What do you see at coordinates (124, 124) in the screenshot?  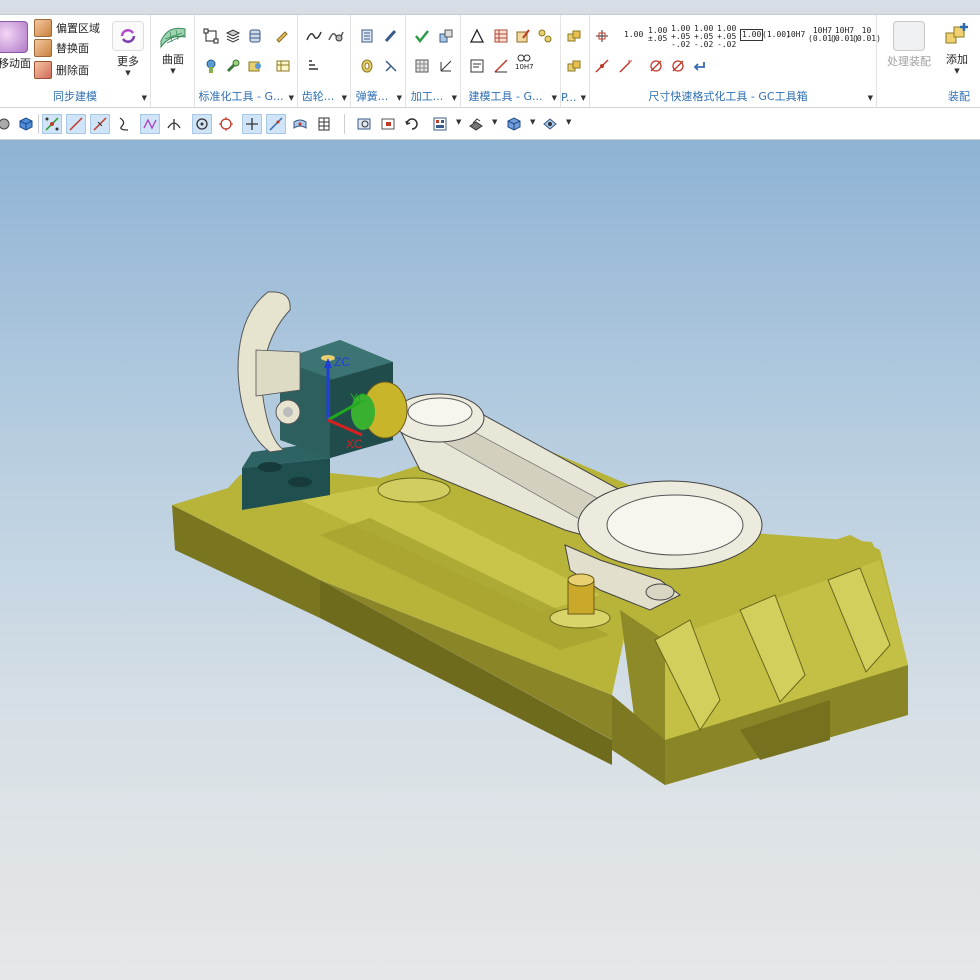 I see `tb-curve-button` at bounding box center [124, 124].